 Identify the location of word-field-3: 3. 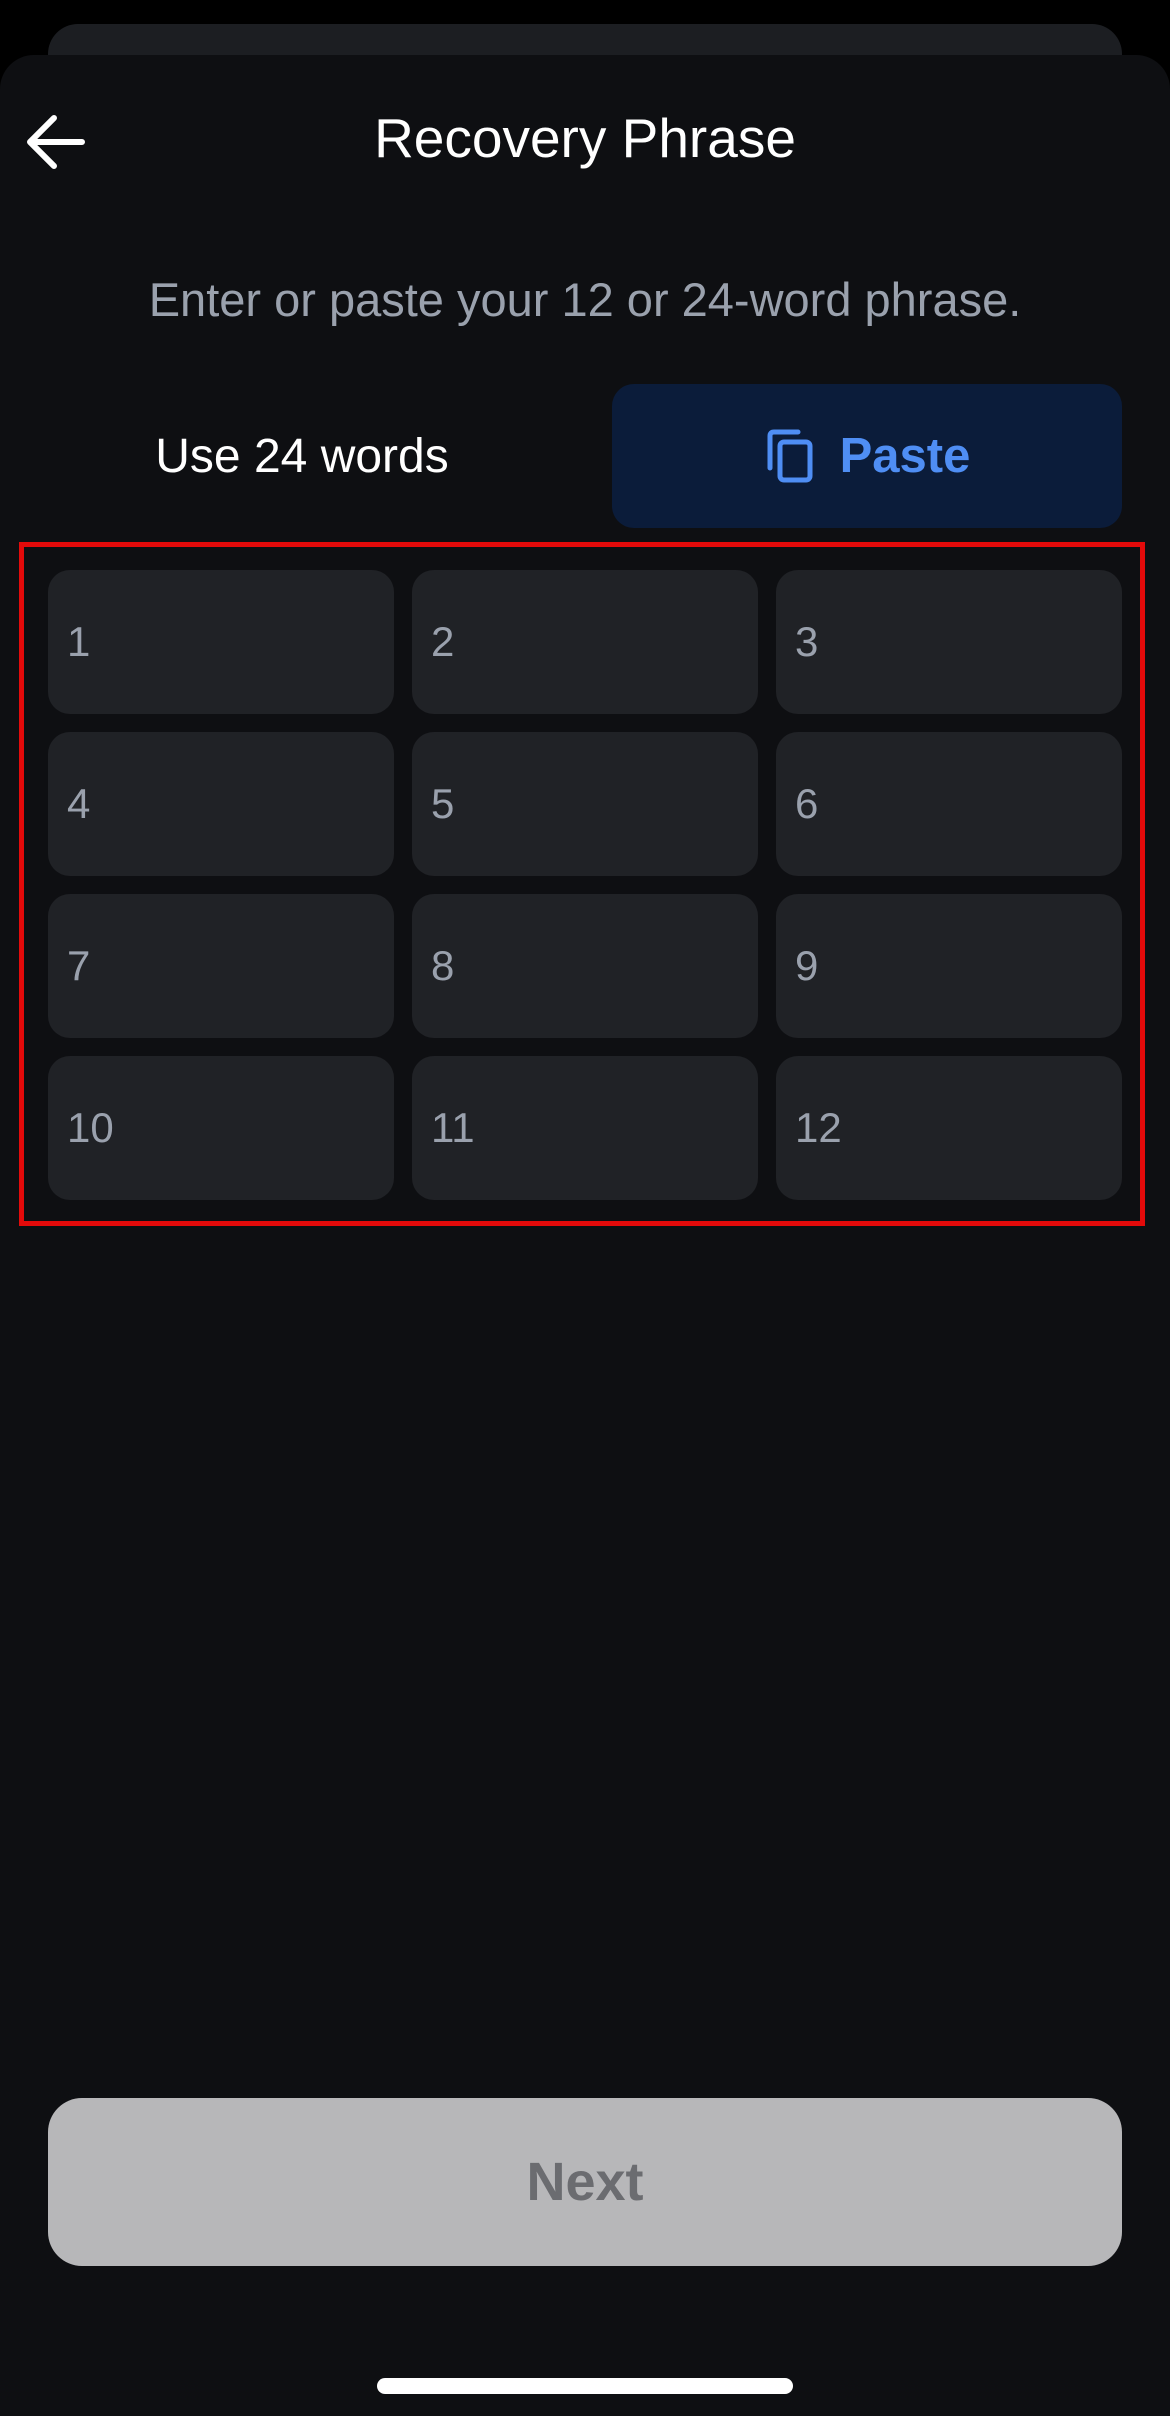
(949, 642).